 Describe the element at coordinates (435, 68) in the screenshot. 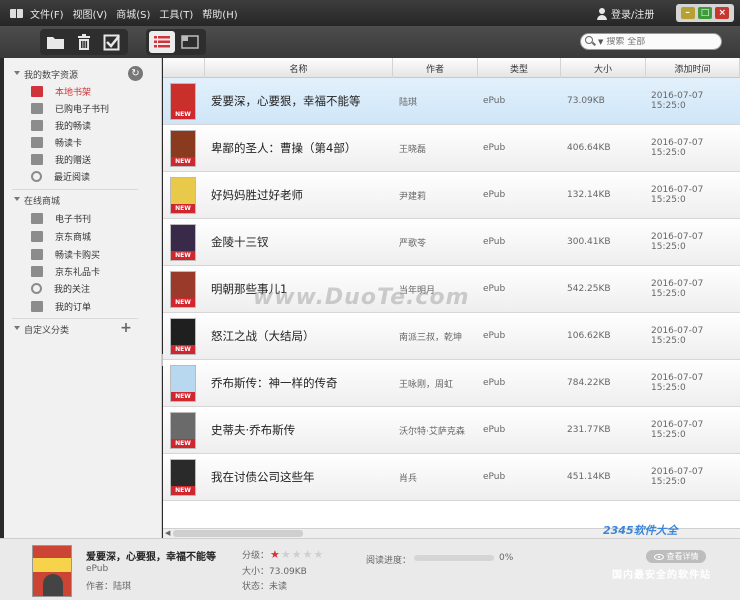

I see `header-author: 作者` at that location.